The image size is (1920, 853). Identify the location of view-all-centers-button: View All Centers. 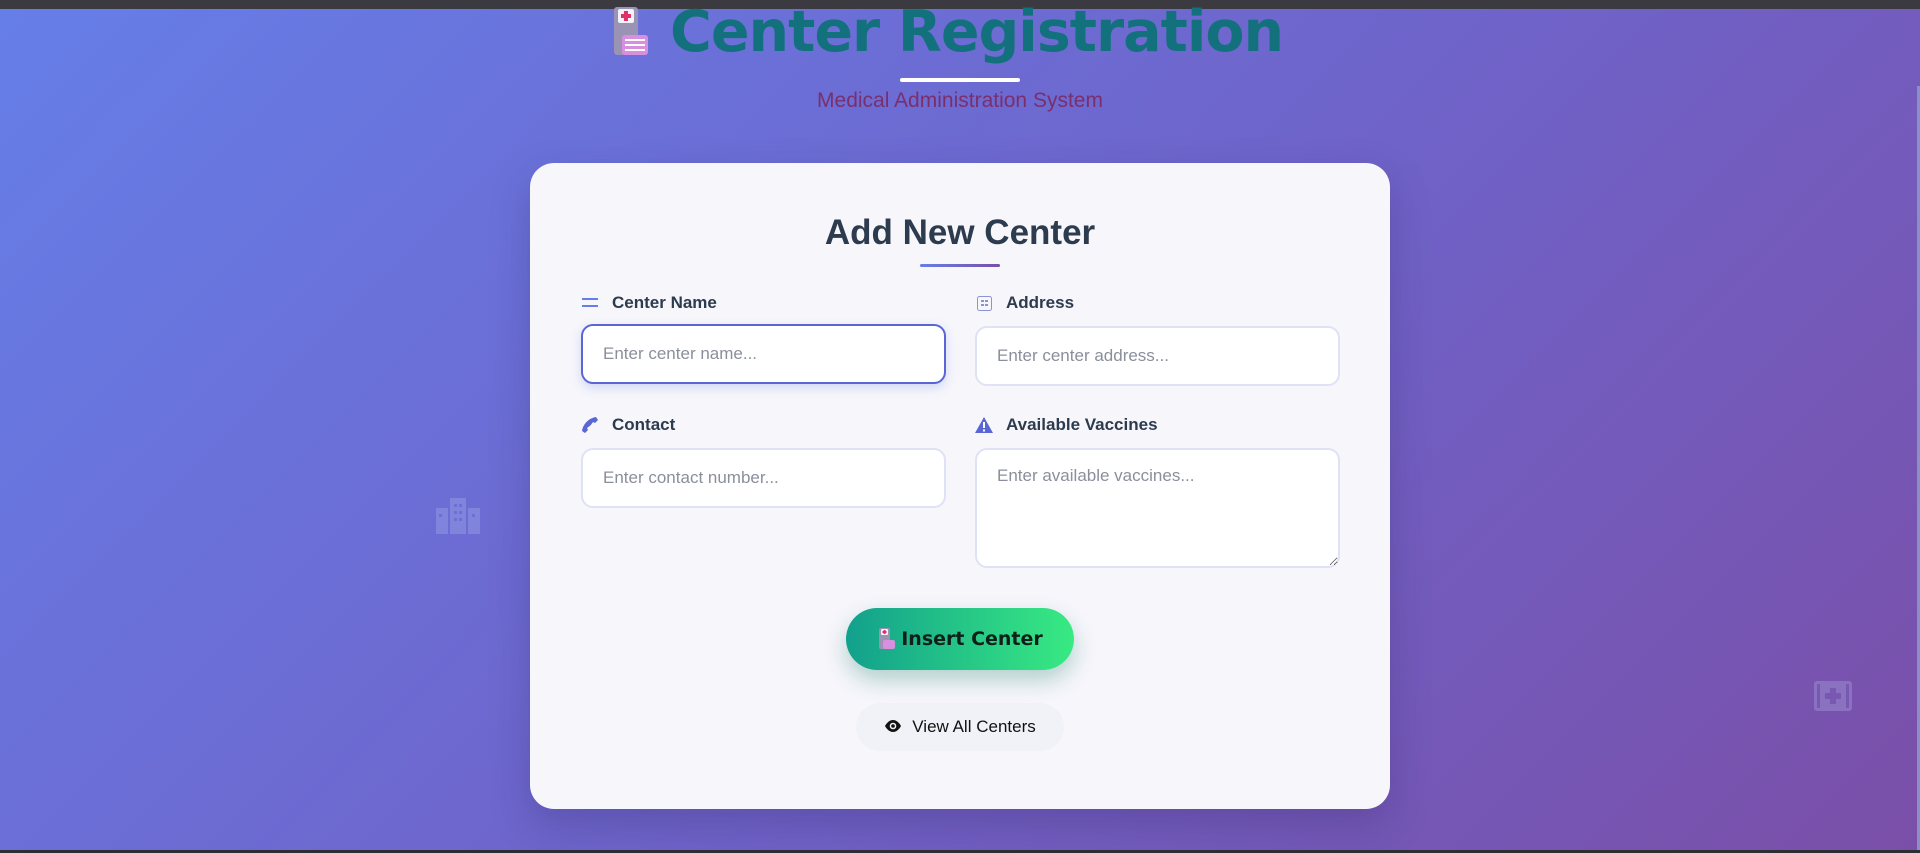
(960, 727).